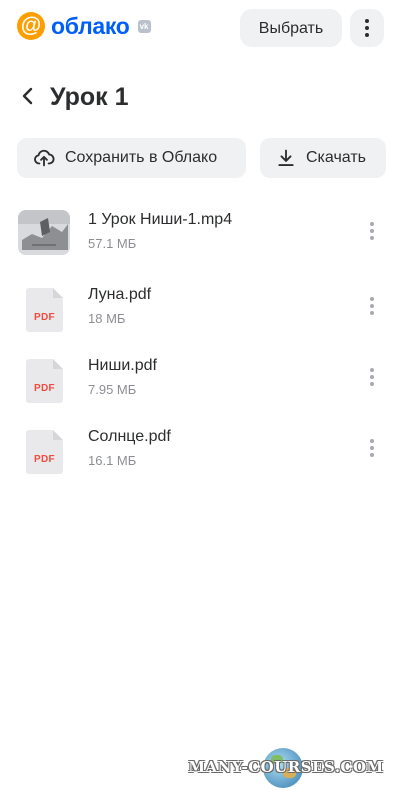 Image resolution: width=401 pixels, height=800 pixels. What do you see at coordinates (129, 436) in the screenshot?
I see `file-name: Солнце.pdf` at bounding box center [129, 436].